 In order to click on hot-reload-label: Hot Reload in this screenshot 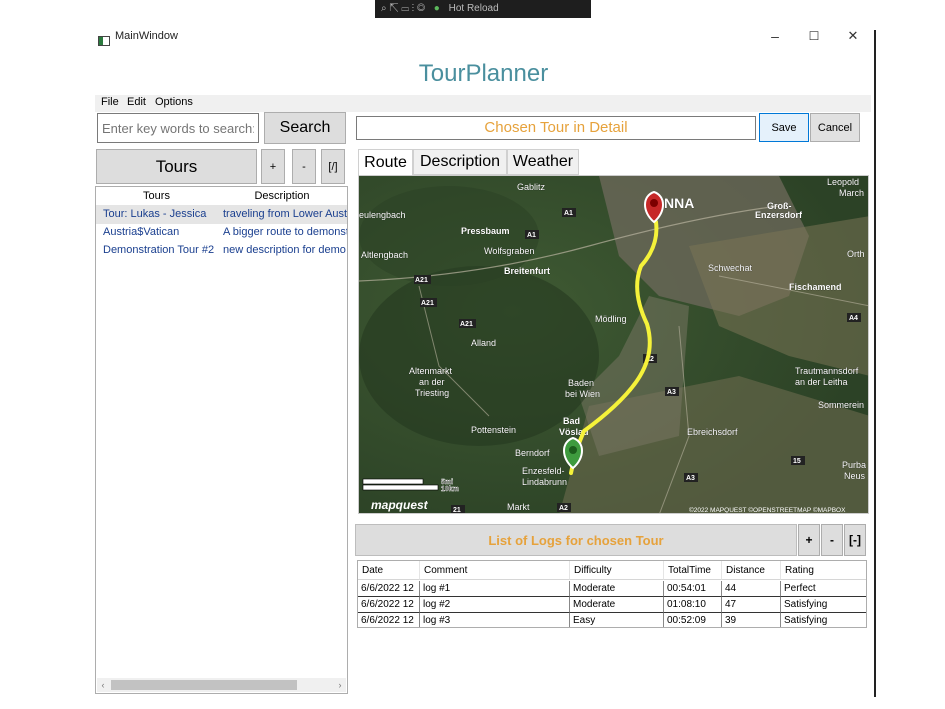, I will do `click(473, 8)`.